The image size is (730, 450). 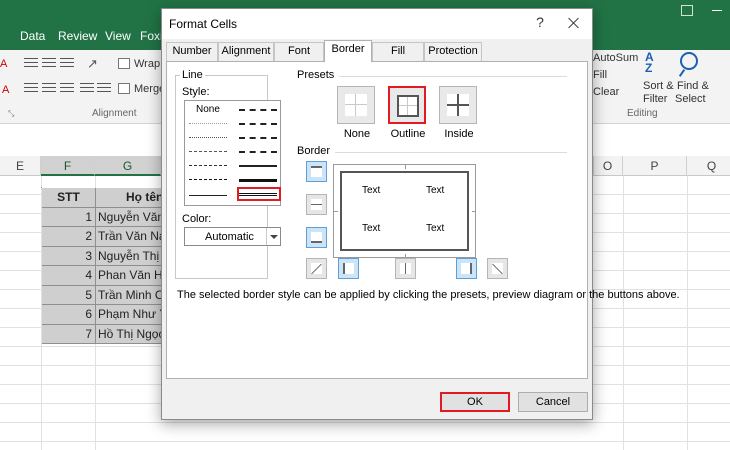 I want to click on help-button: ?, so click(x=540, y=24).